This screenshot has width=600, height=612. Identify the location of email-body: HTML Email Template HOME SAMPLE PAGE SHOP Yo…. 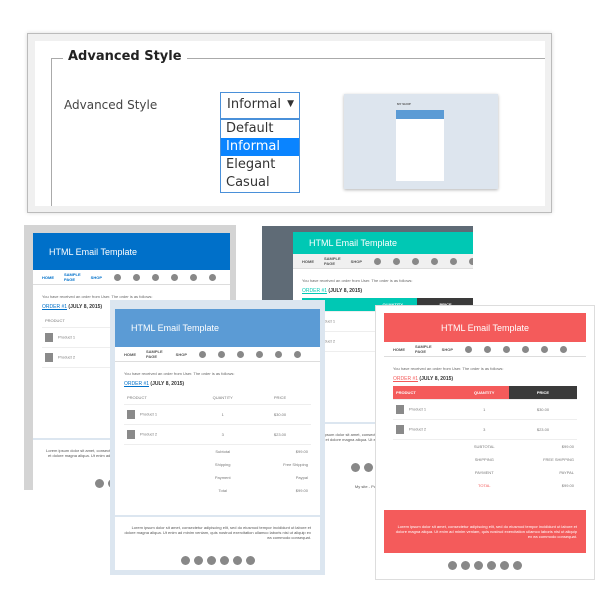
(485, 444).